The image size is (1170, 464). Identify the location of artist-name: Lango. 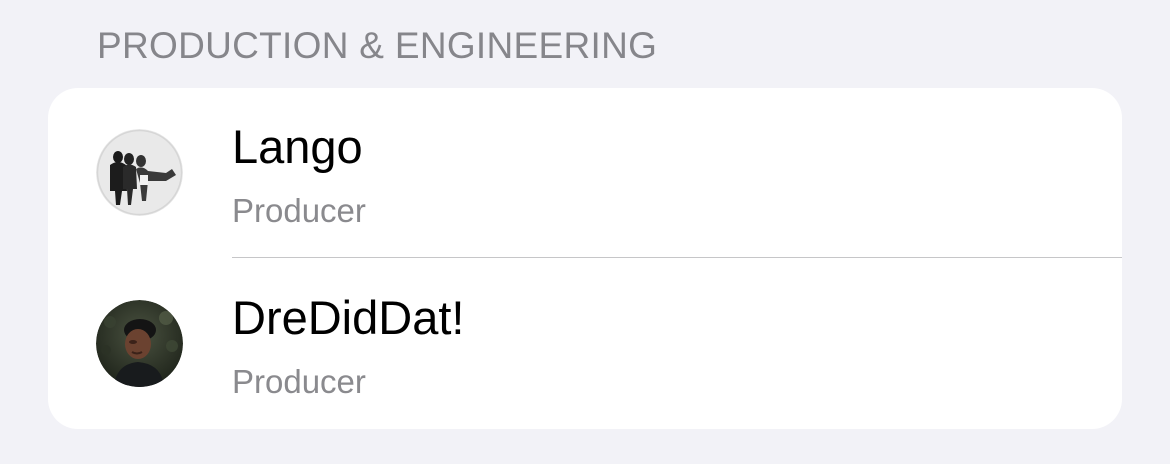
(297, 146).